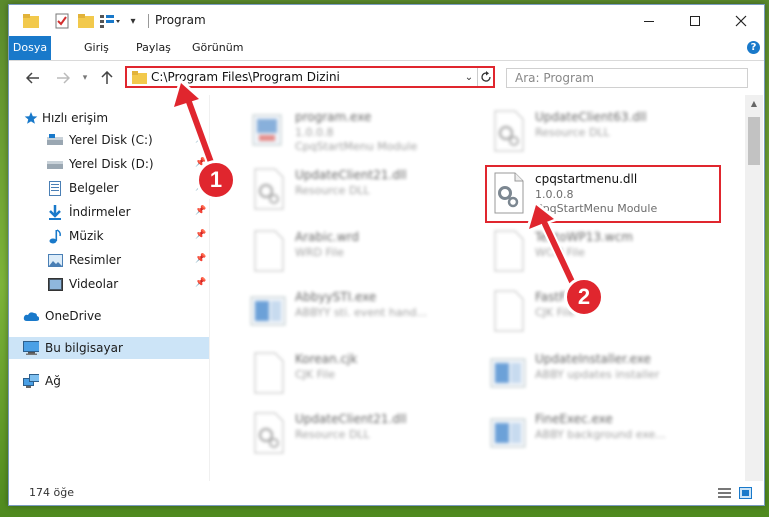 This screenshot has height=517, width=769. I want to click on sidebar-item-label: Yerel Disk (D:), so click(111, 164).